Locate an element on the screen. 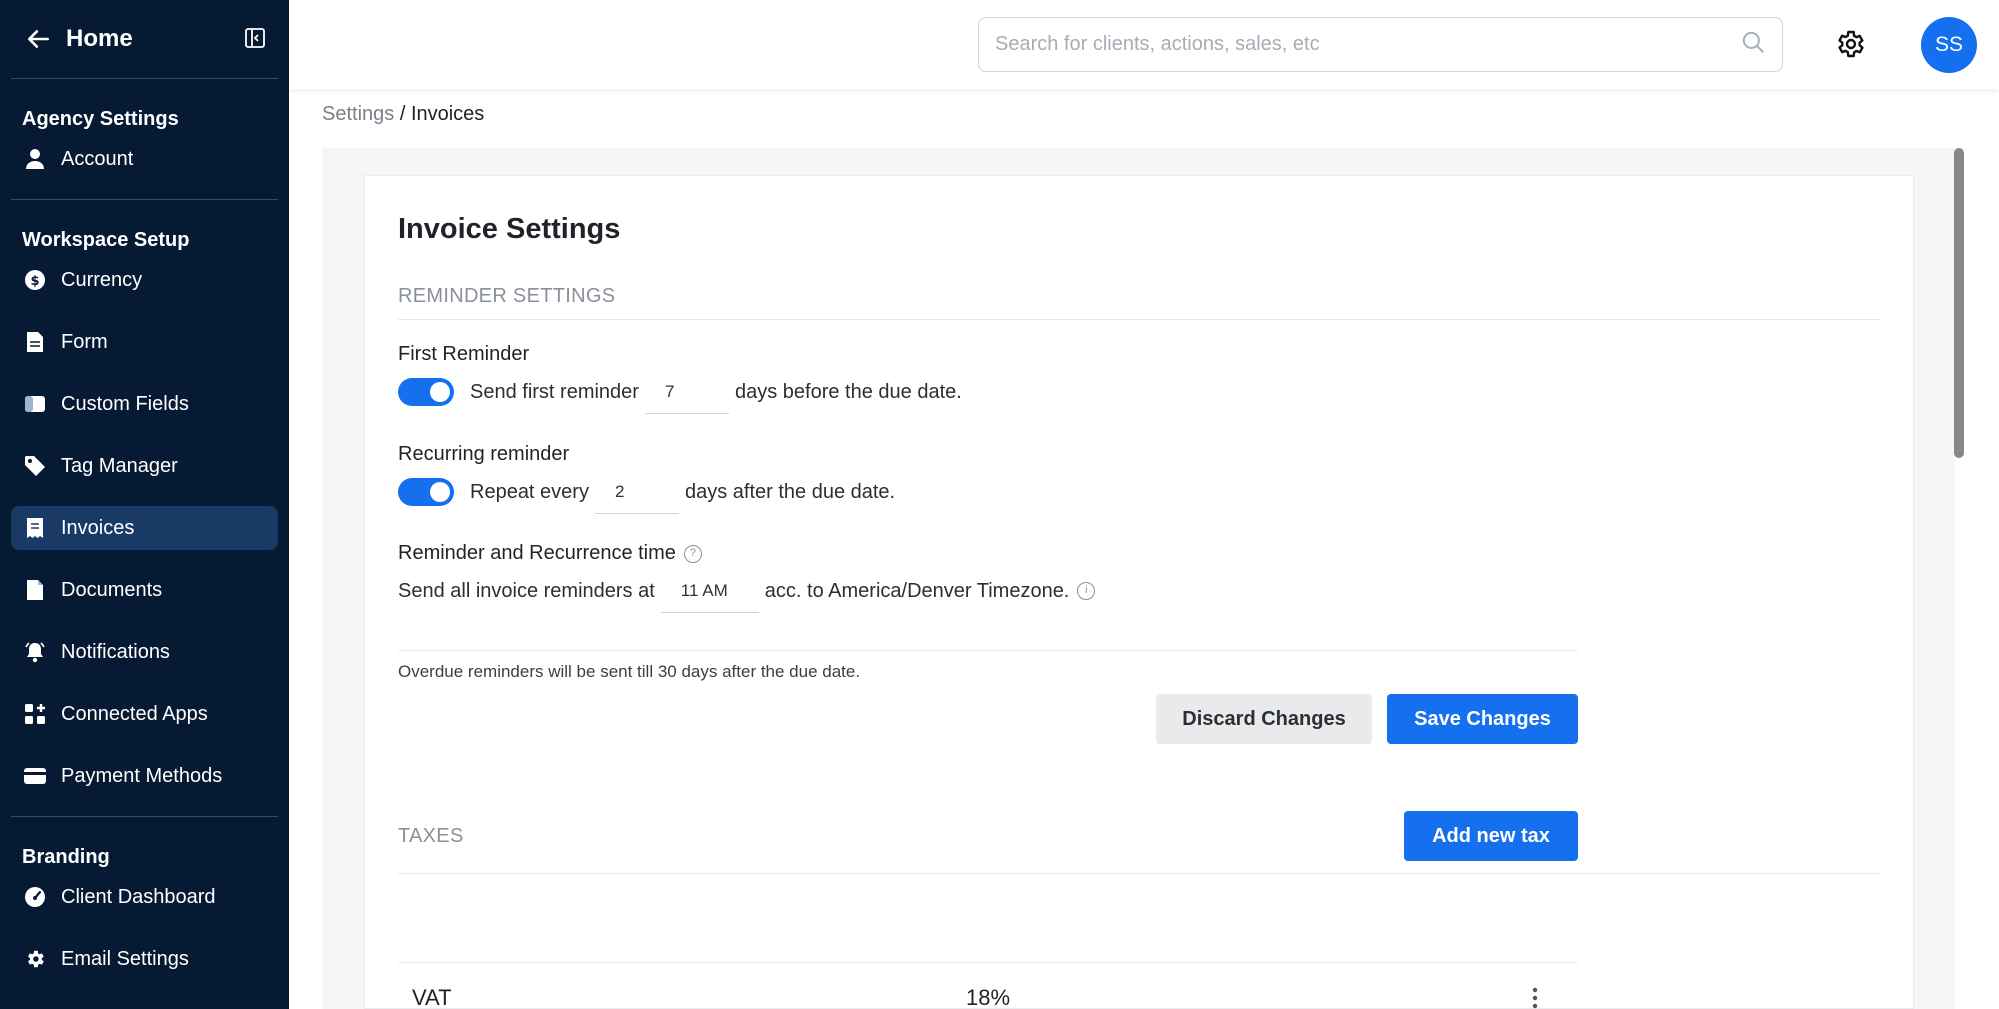 This screenshot has height=1009, width=1999. first-reminder-toggle is located at coordinates (426, 392).